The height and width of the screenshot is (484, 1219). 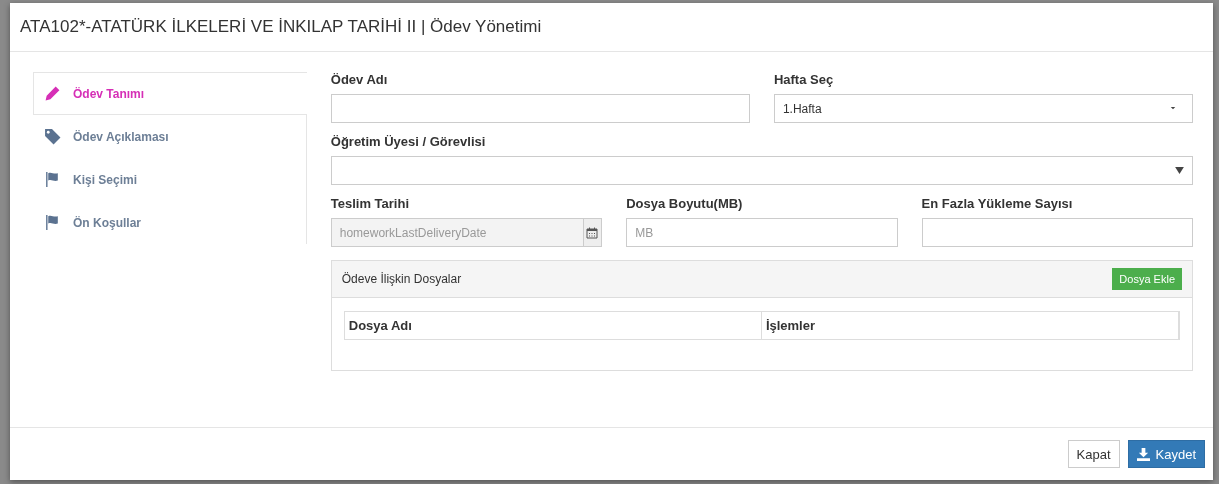 What do you see at coordinates (370, 203) in the screenshot?
I see `field-label: Teslim Tarihi` at bounding box center [370, 203].